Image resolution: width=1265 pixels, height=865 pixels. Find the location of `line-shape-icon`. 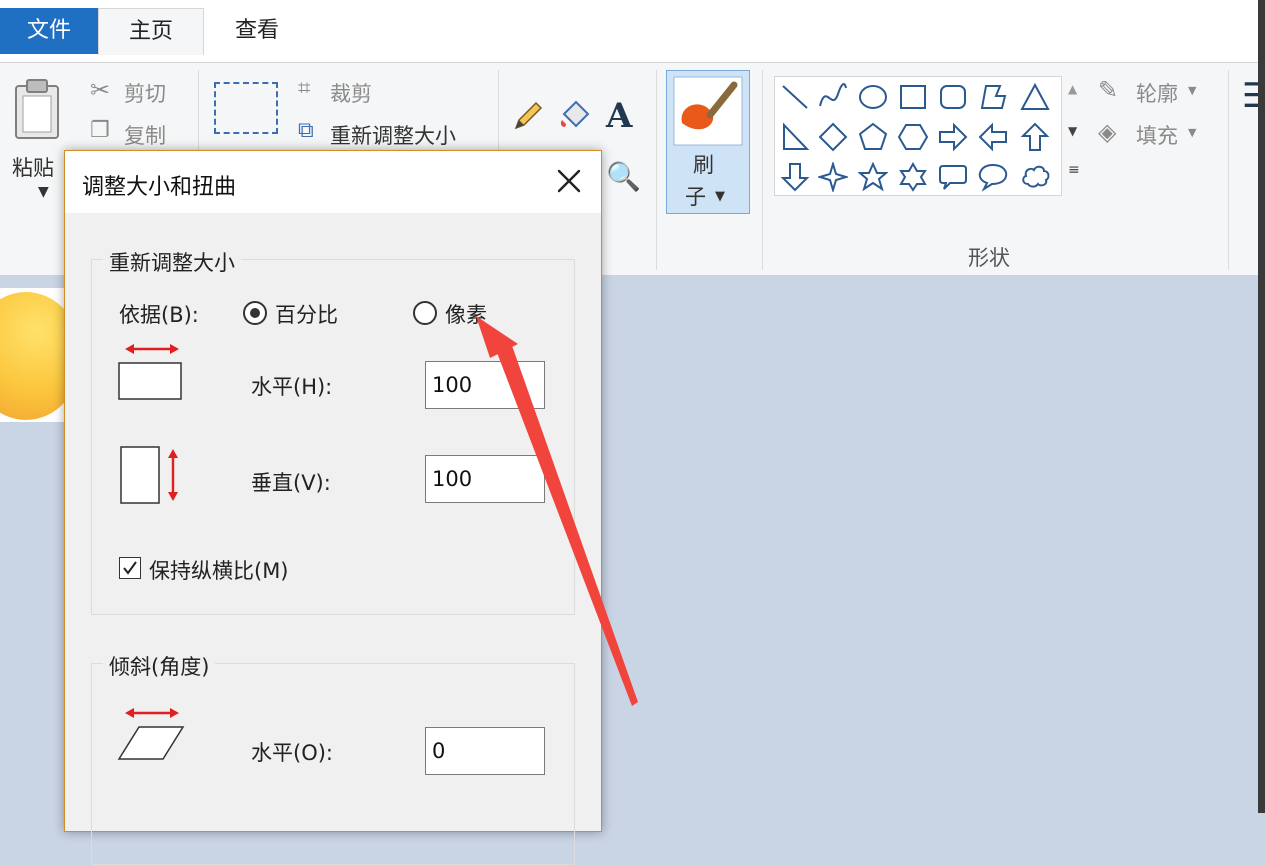

line-shape-icon is located at coordinates (795, 97).